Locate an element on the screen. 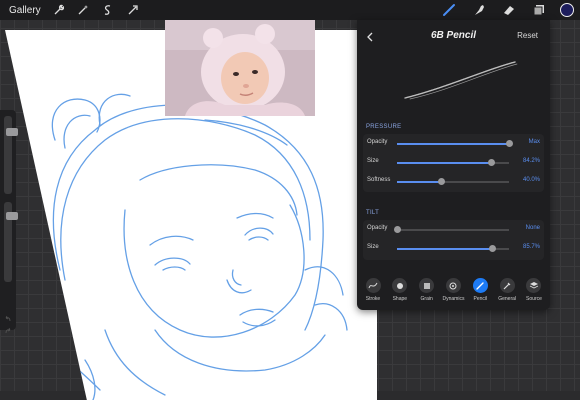 The width and height of the screenshot is (580, 400). pressure-softness-slider is located at coordinates (453, 181).